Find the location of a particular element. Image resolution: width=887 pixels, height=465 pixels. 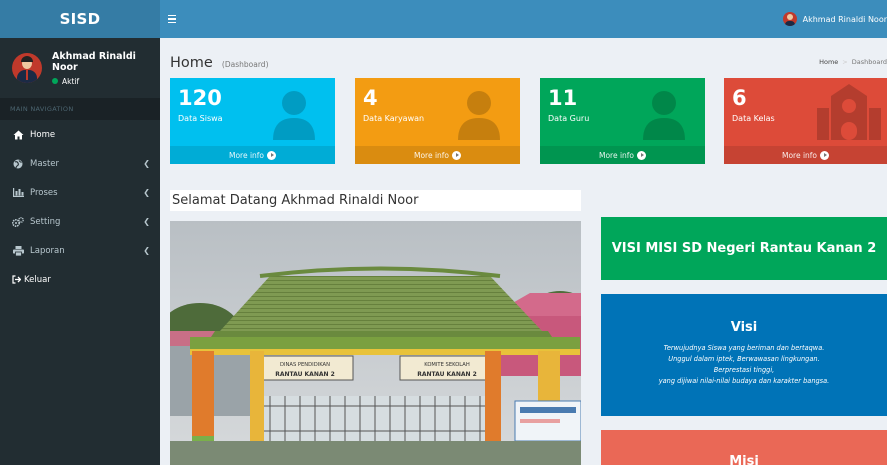

sidebar-item-master: Master ❮ is located at coordinates (80, 163).